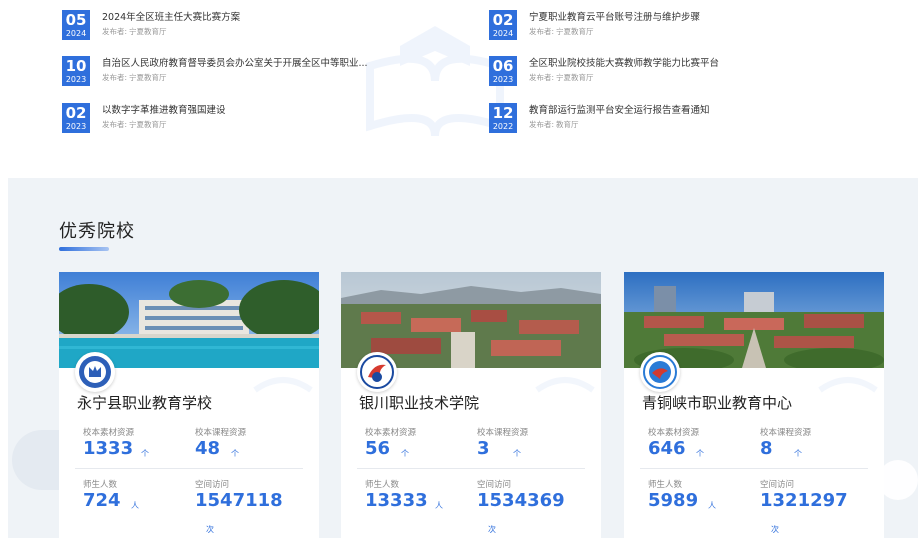 This screenshot has height=538, width=918. I want to click on school-name: 青铜峡市职业教育中心, so click(717, 402).